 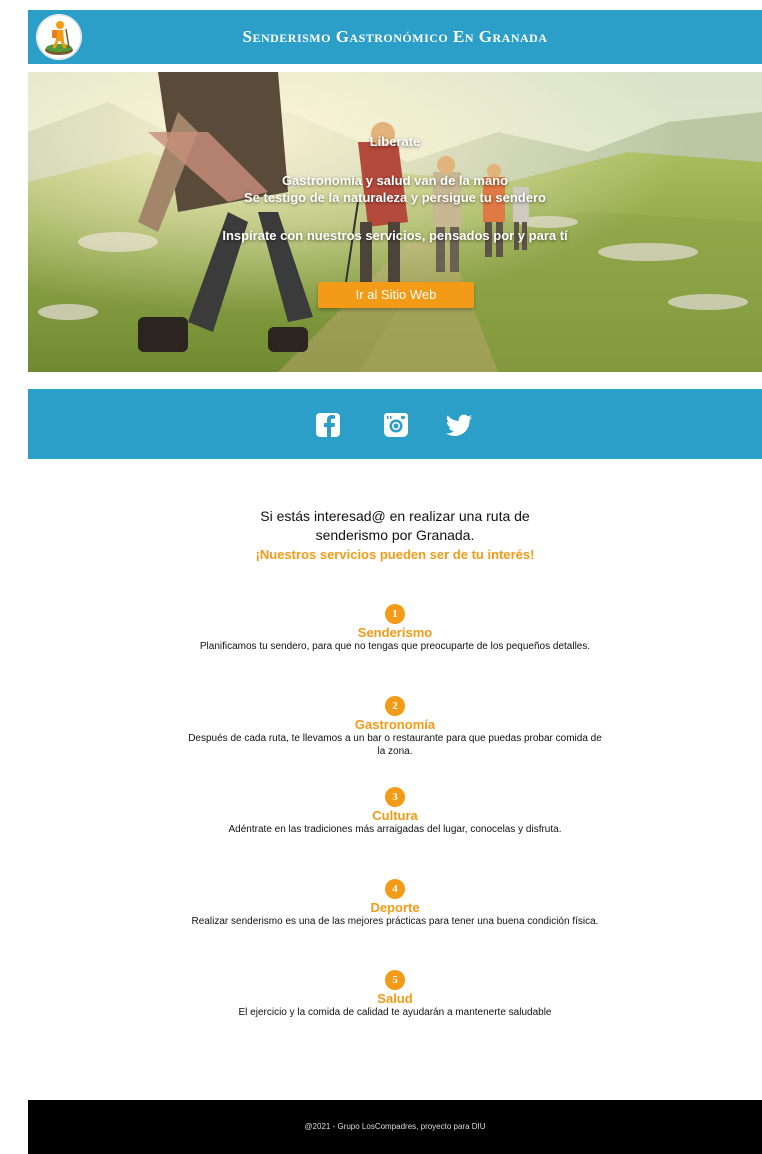 I want to click on service-number-badge: 4, so click(x=395, y=889).